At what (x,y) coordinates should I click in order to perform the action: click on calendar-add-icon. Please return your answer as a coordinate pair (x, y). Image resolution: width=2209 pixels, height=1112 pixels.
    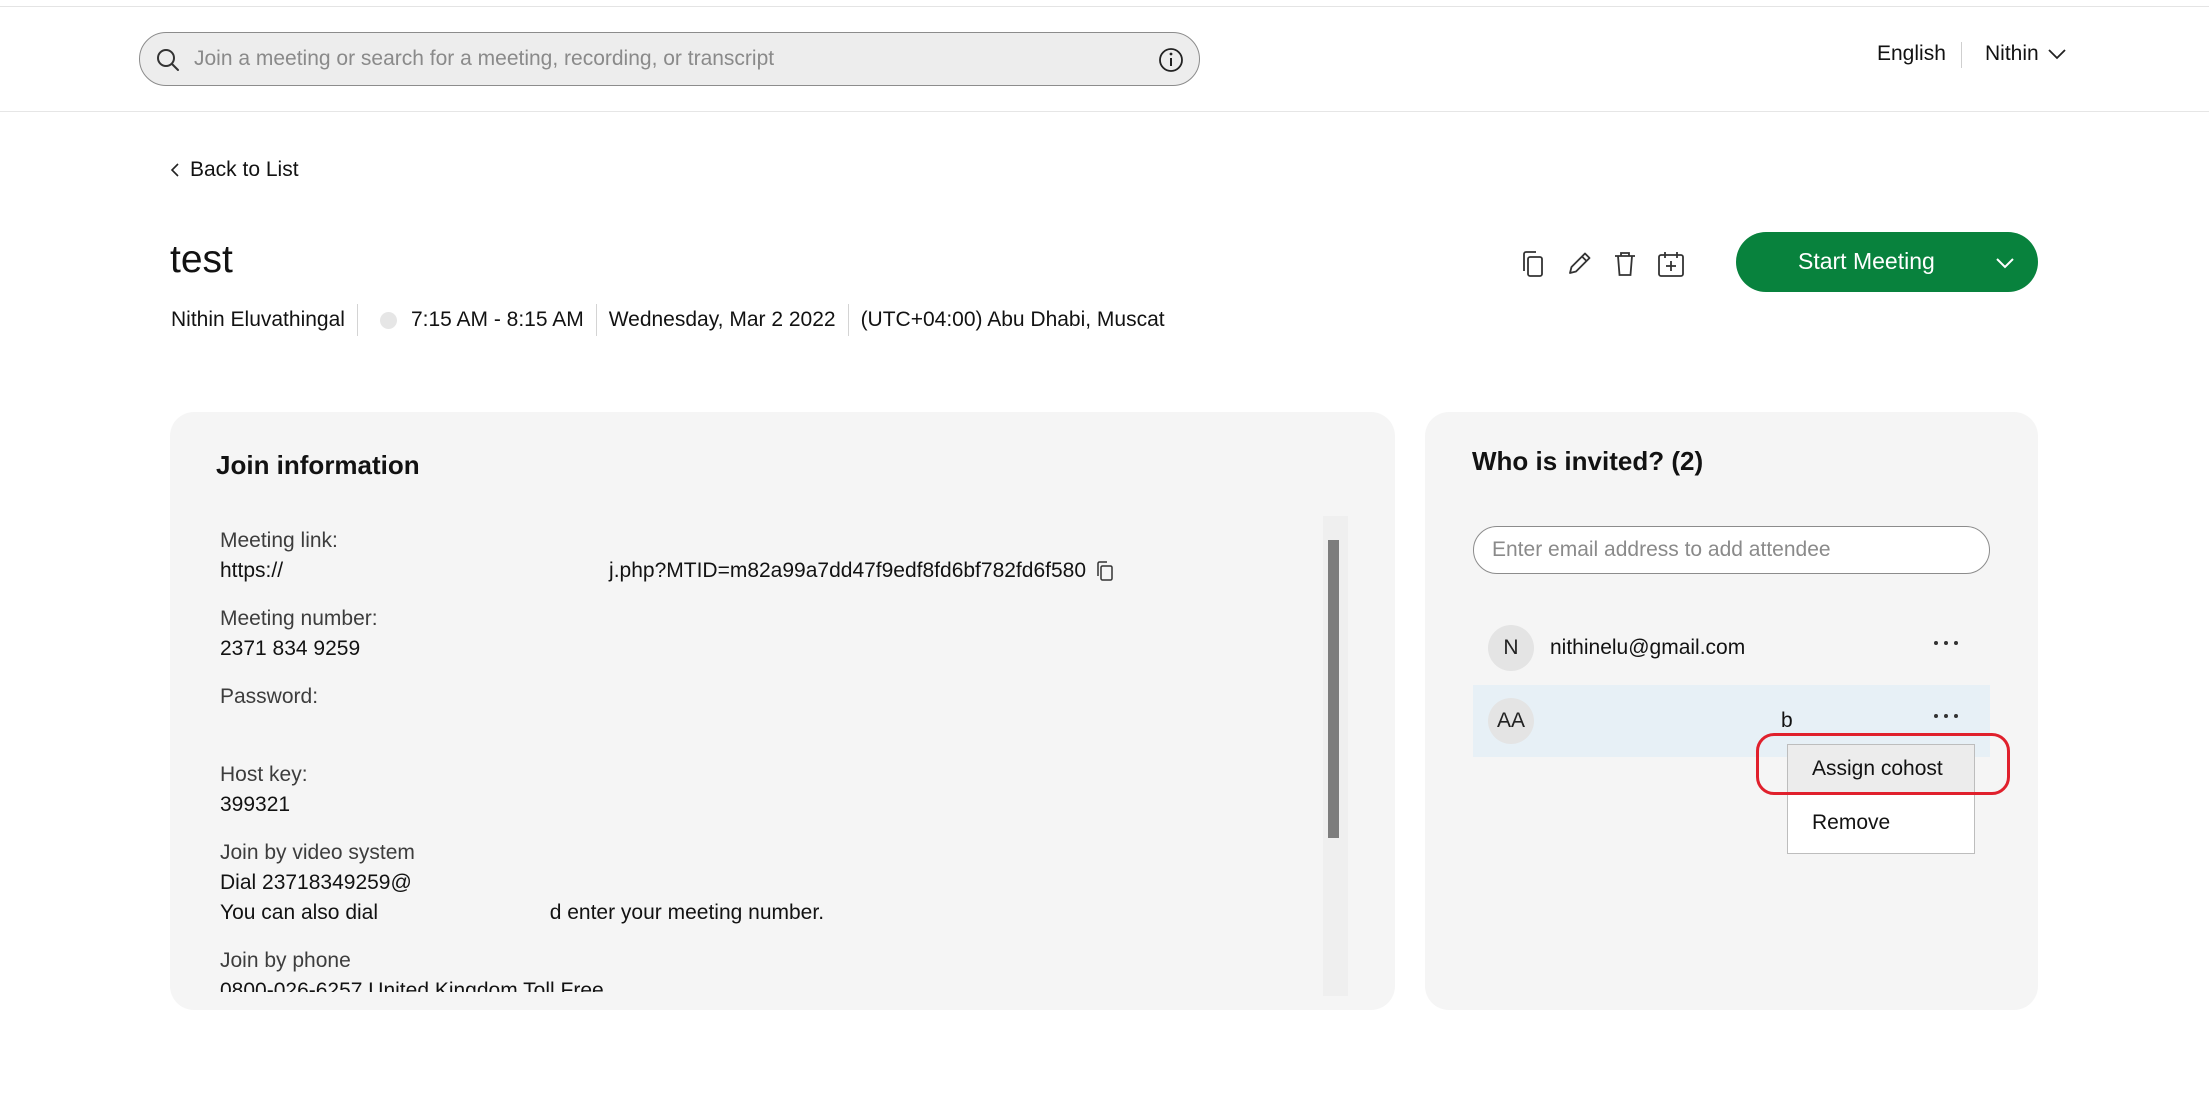
    Looking at the image, I should click on (1670, 264).